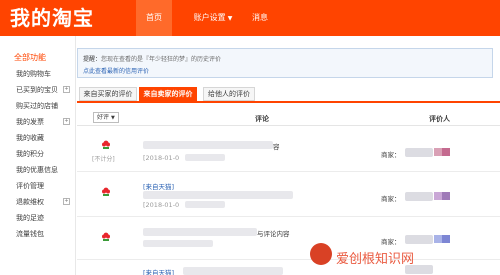 The width and height of the screenshot is (500, 275). Describe the element at coordinates (108, 94) in the screenshot. I see `tab-from-buyers: 来自买家的评价` at that location.